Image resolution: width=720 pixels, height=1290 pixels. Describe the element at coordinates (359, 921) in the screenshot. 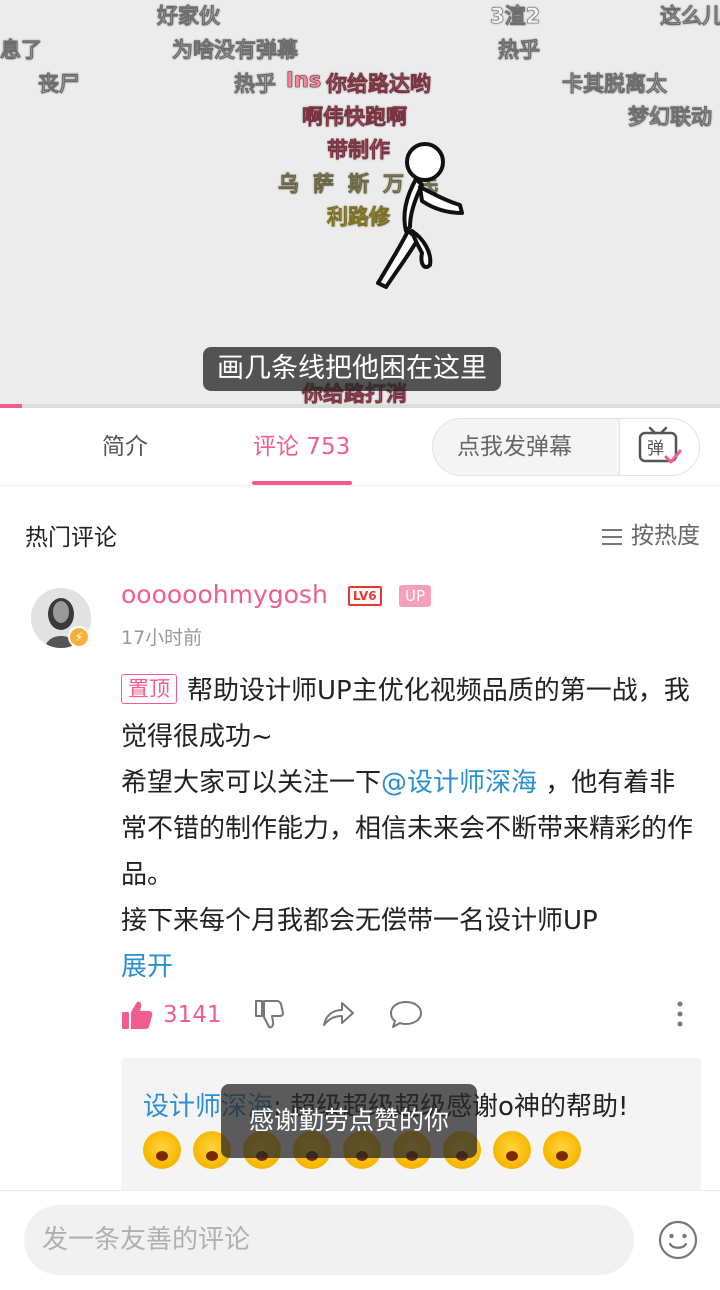

I see `comment-line-3: 接下来每个月我都会无偿带一名设计师UP` at that location.